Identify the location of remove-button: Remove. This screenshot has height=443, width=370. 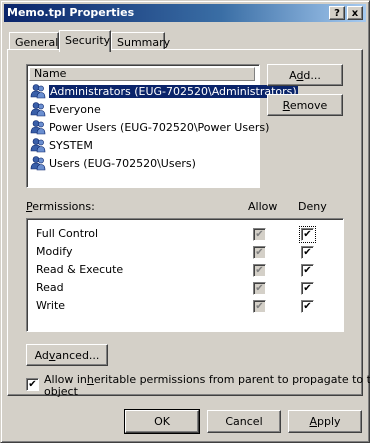
(305, 105).